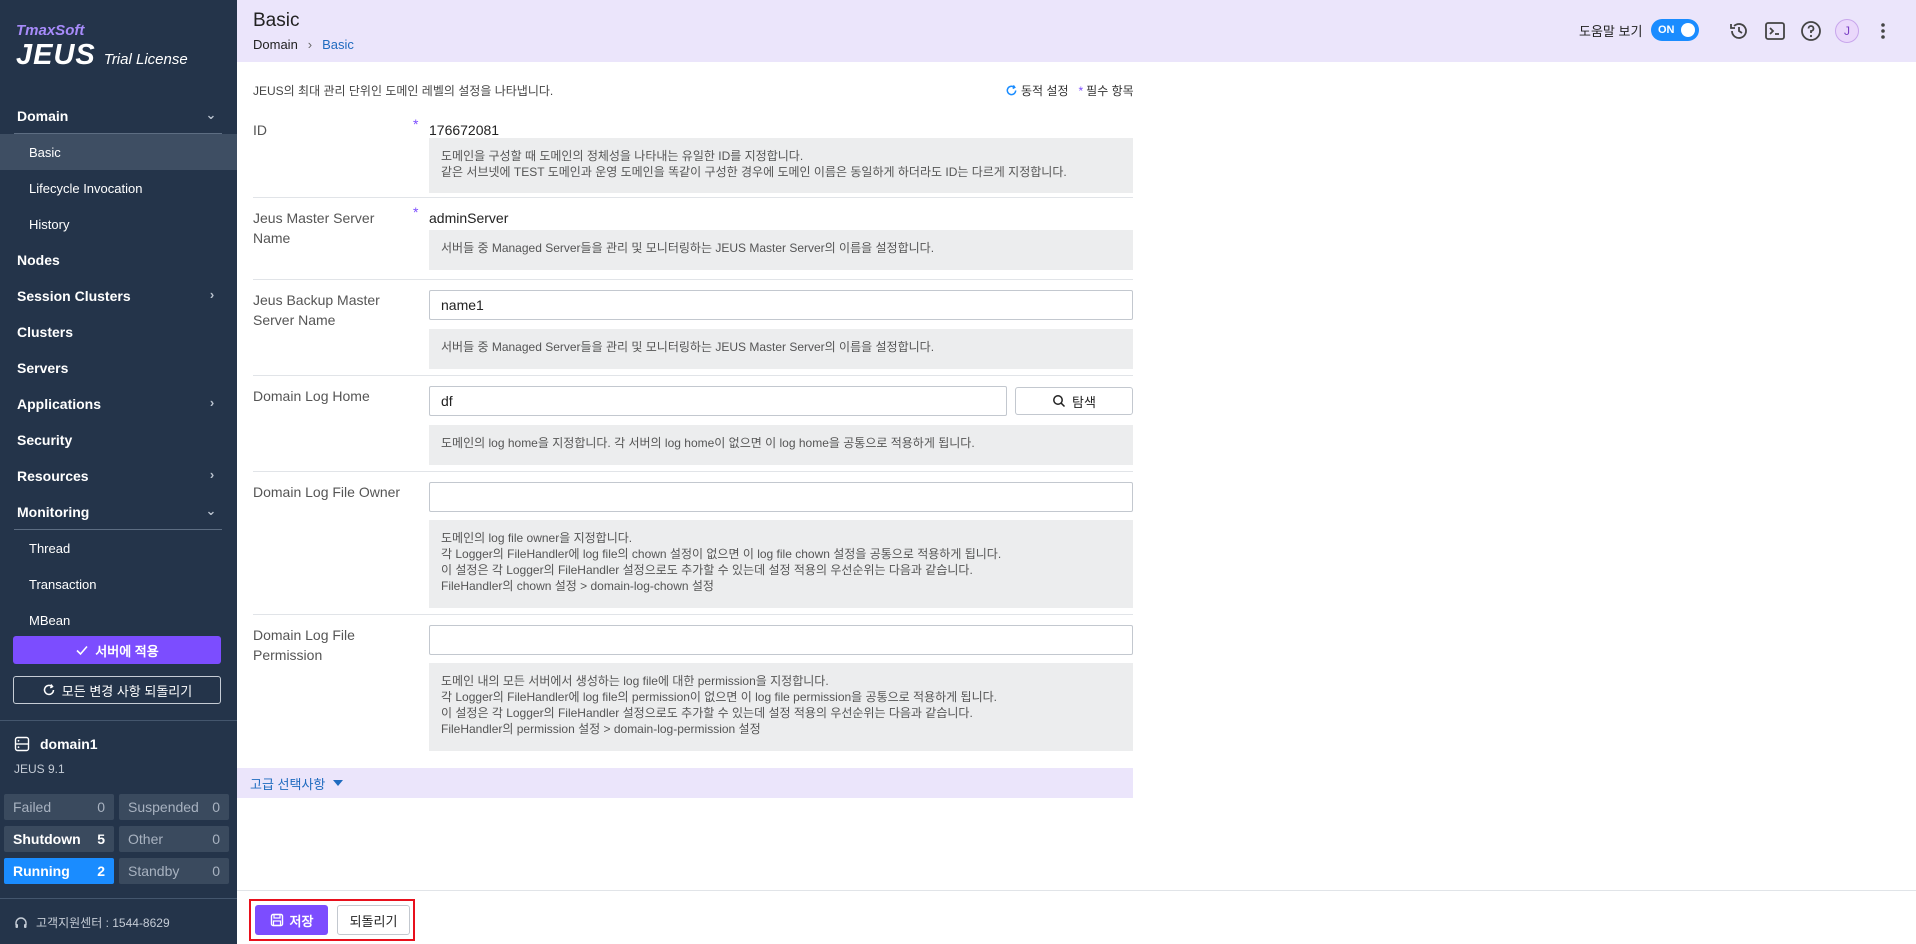  I want to click on advanced-options-toggle: 고급 선택사항, so click(685, 783).